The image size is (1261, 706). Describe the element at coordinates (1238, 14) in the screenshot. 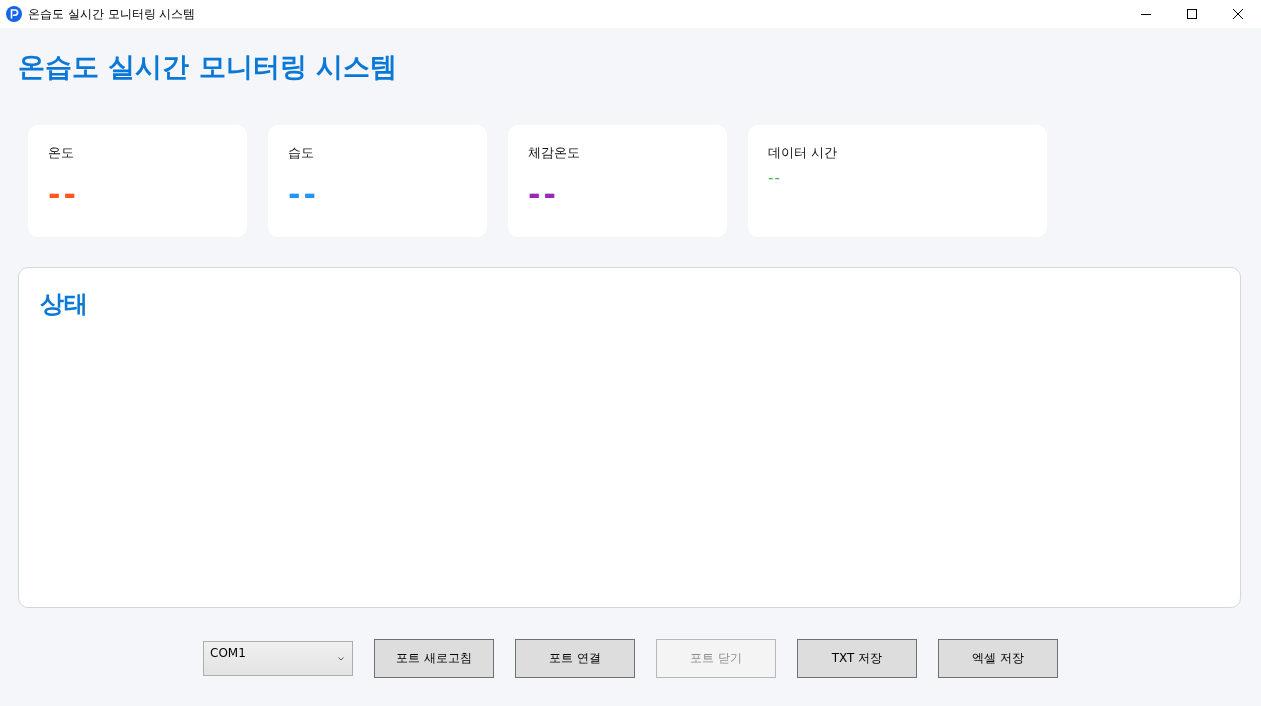

I see `close-icon` at that location.